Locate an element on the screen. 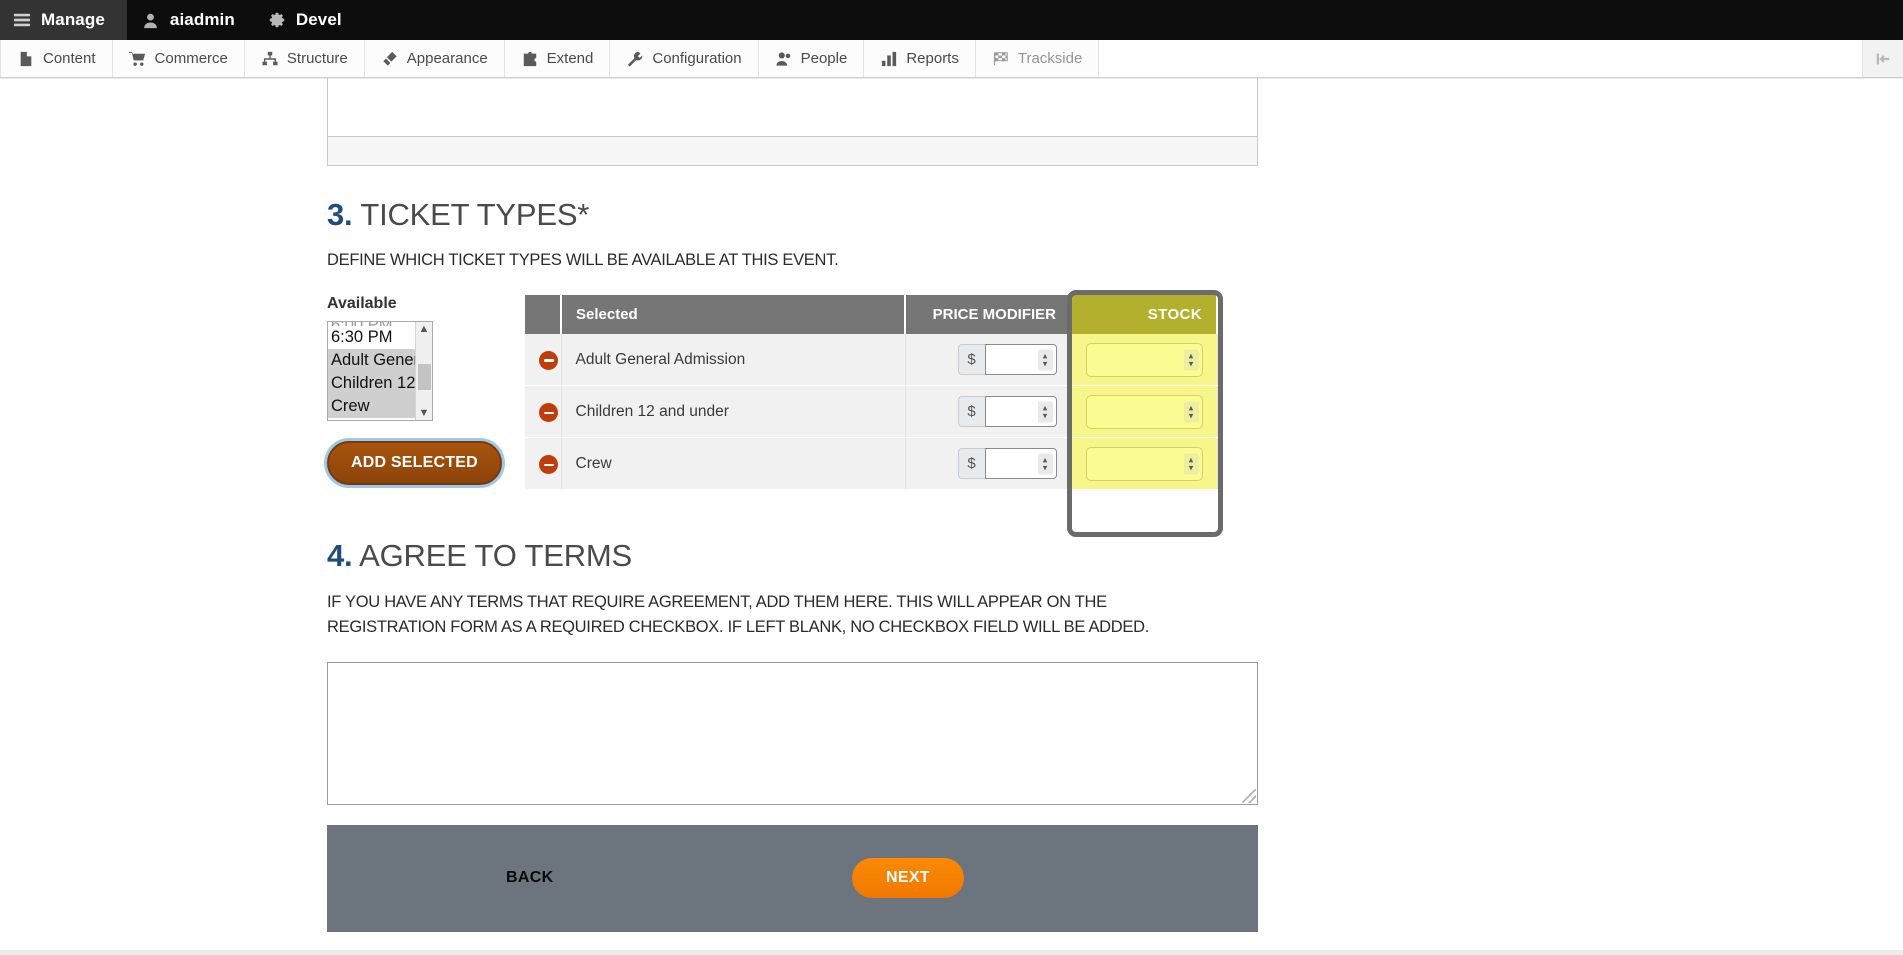  toolbar-tab-label: aiadmin is located at coordinates (202, 19).